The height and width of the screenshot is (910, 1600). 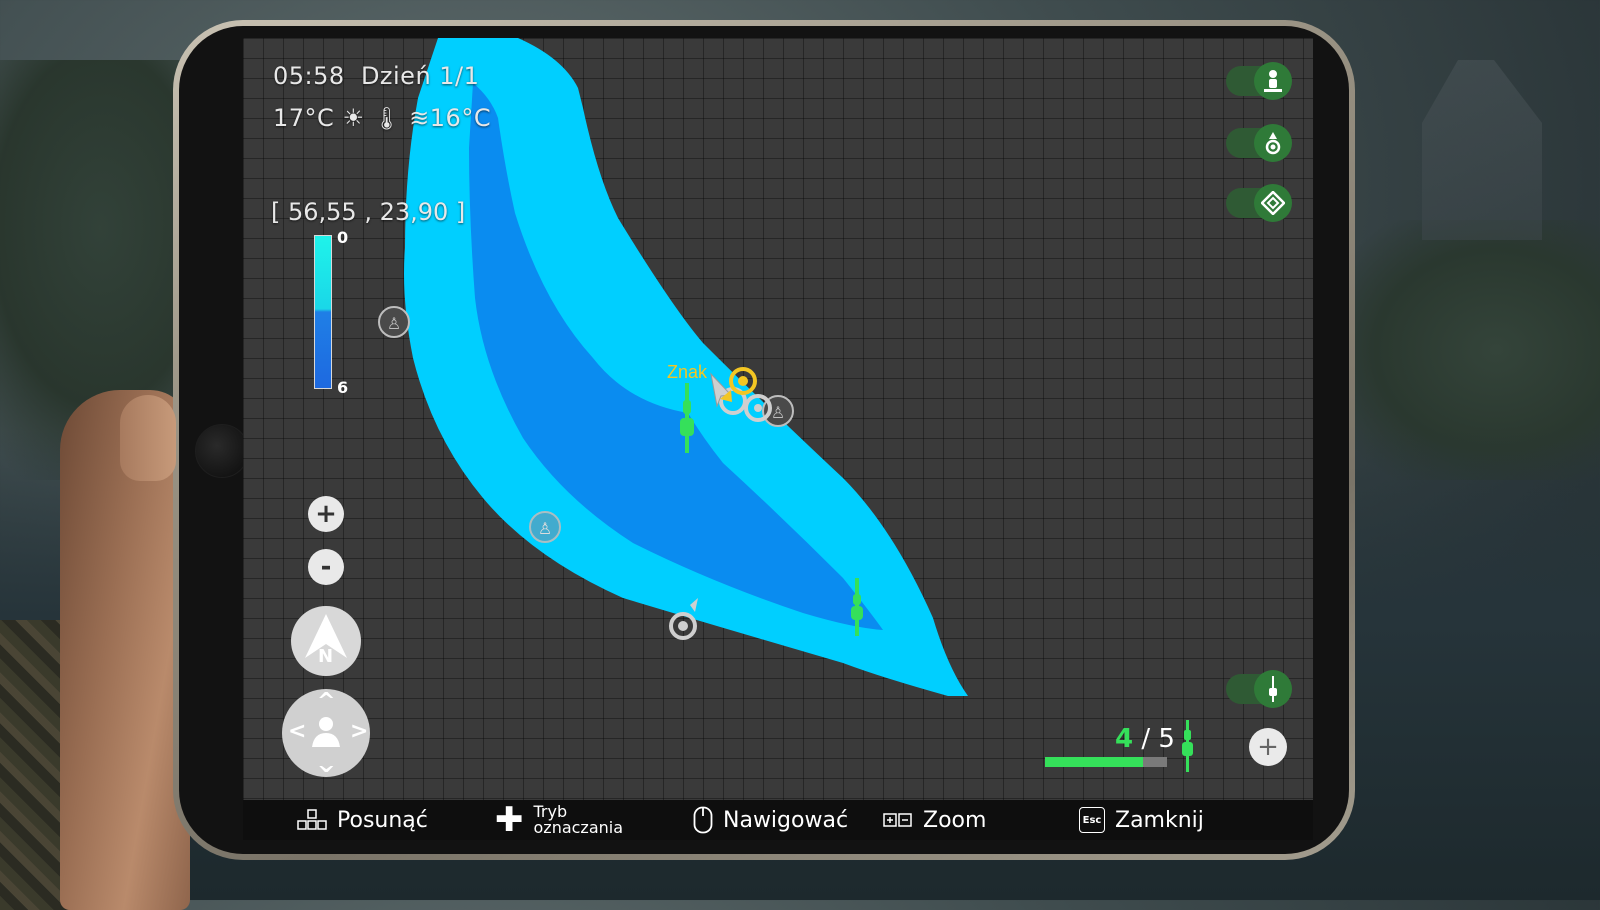 I want to click on toggle-waypoints-knob, so click(x=1273, y=203).